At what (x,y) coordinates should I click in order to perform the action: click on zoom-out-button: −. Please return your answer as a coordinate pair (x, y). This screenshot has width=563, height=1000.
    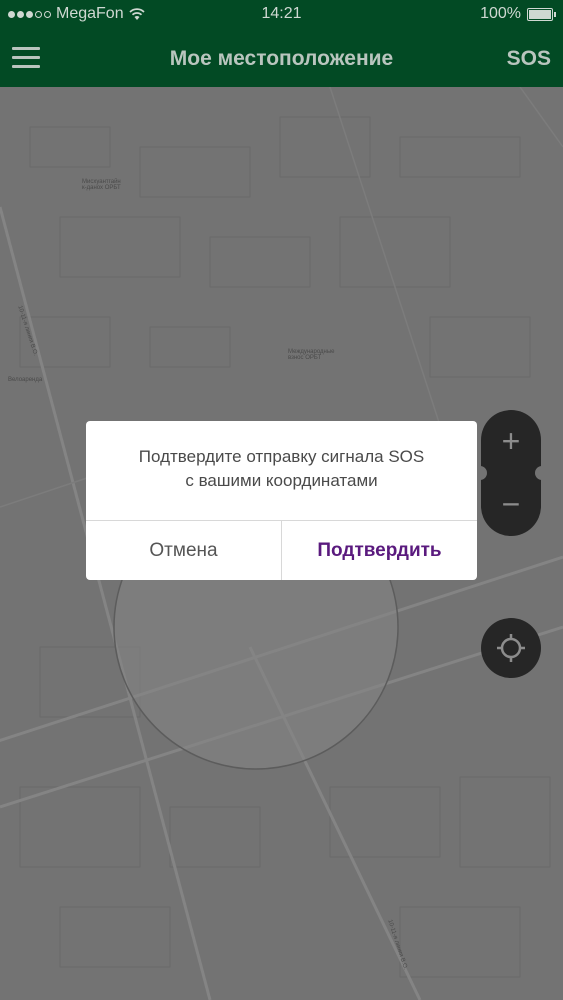
    Looking at the image, I should click on (511, 504).